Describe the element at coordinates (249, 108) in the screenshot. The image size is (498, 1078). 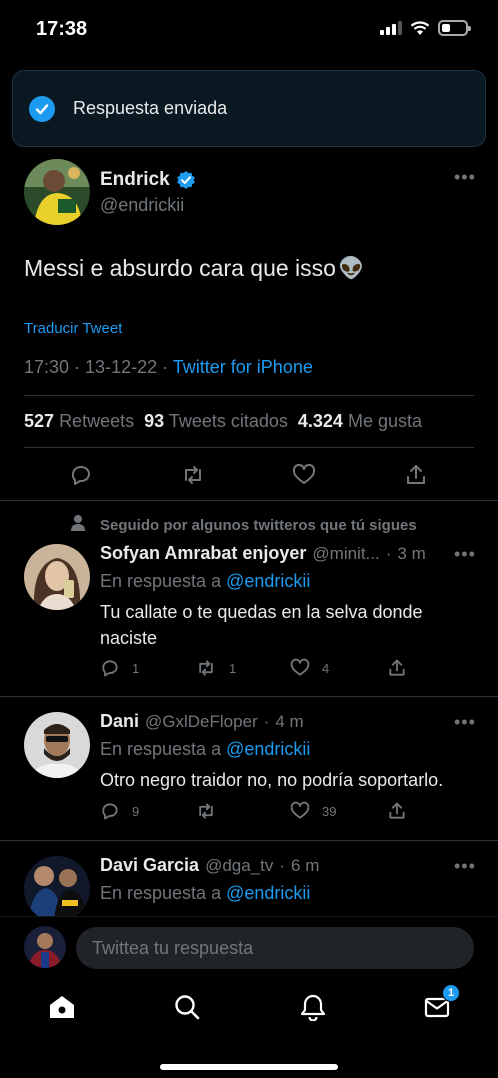
I see `reply-sent-toast: Respuesta enviada` at that location.